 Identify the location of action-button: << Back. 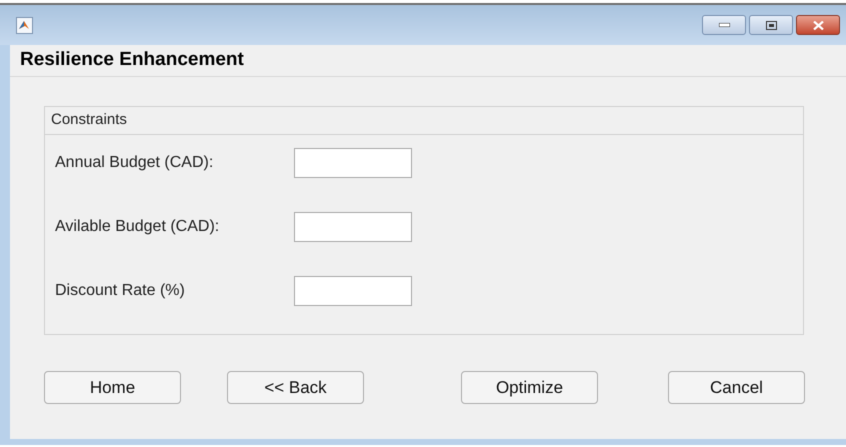
(295, 387).